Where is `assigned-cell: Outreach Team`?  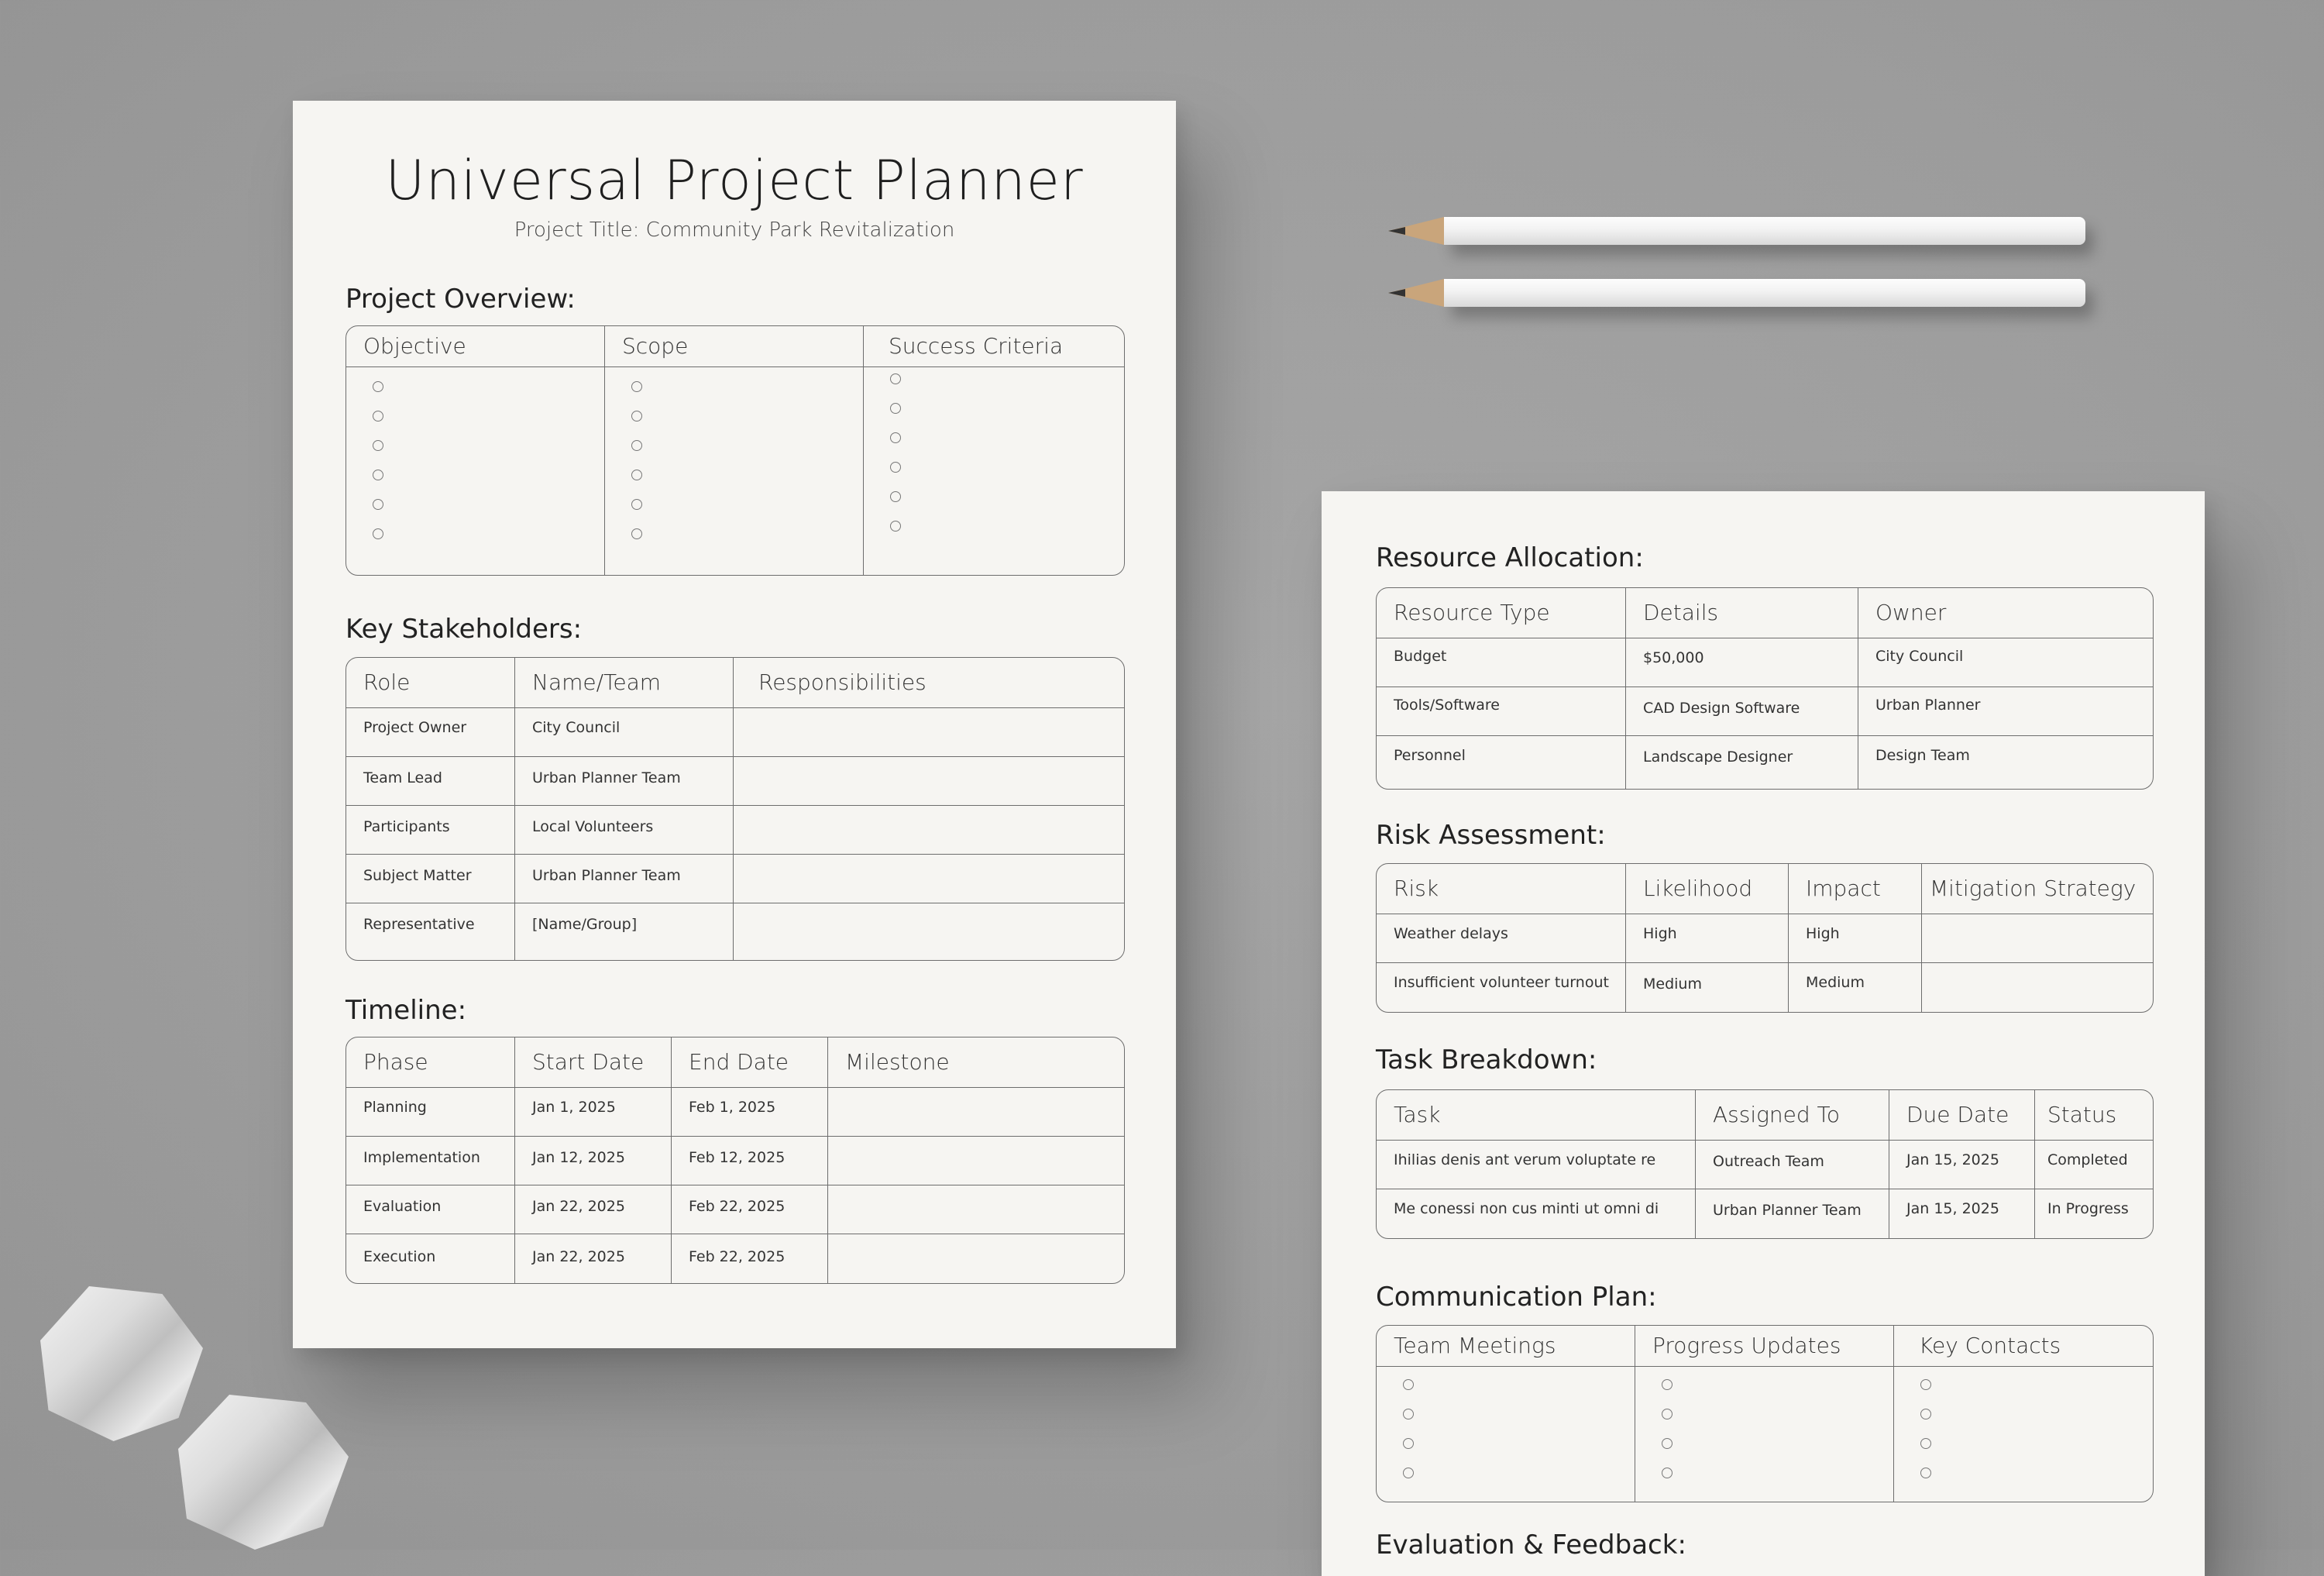
assigned-cell: Outreach Team is located at coordinates (1792, 1165).